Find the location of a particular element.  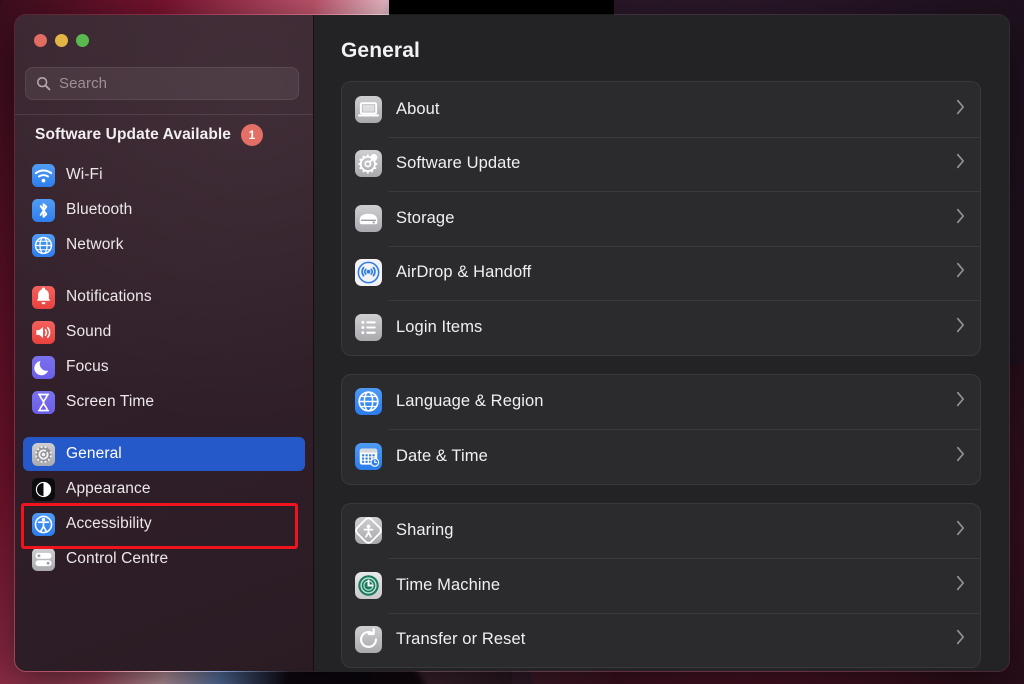

settings-card: Language & Region Date & Time is located at coordinates (661, 429).